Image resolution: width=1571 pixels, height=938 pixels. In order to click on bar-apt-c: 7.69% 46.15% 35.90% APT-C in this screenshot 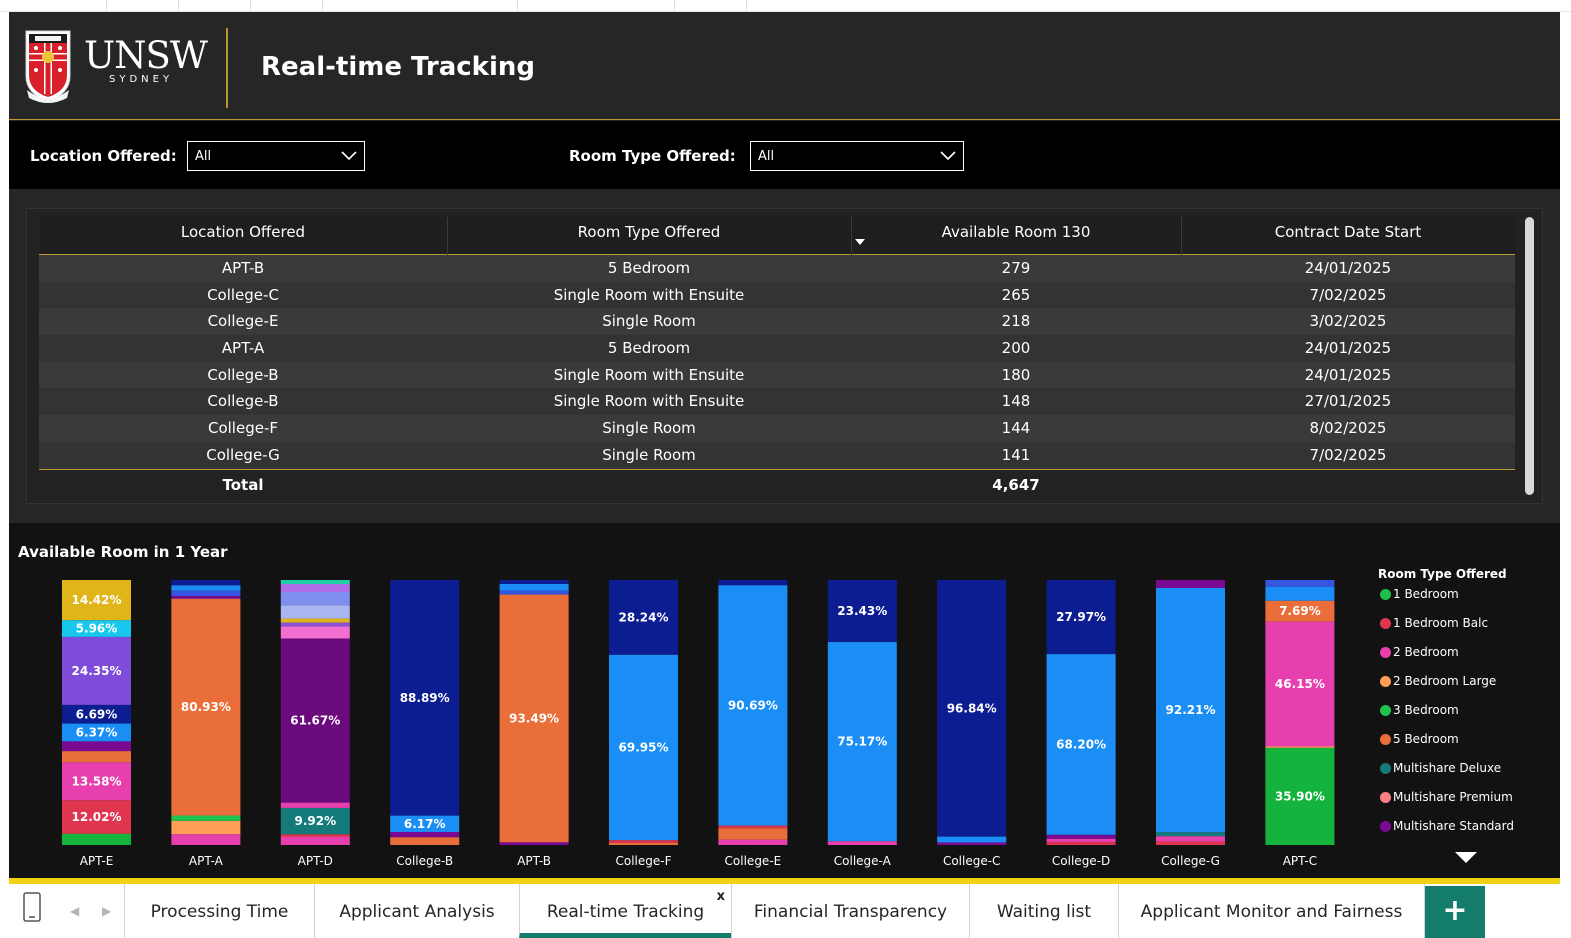, I will do `click(1300, 724)`.